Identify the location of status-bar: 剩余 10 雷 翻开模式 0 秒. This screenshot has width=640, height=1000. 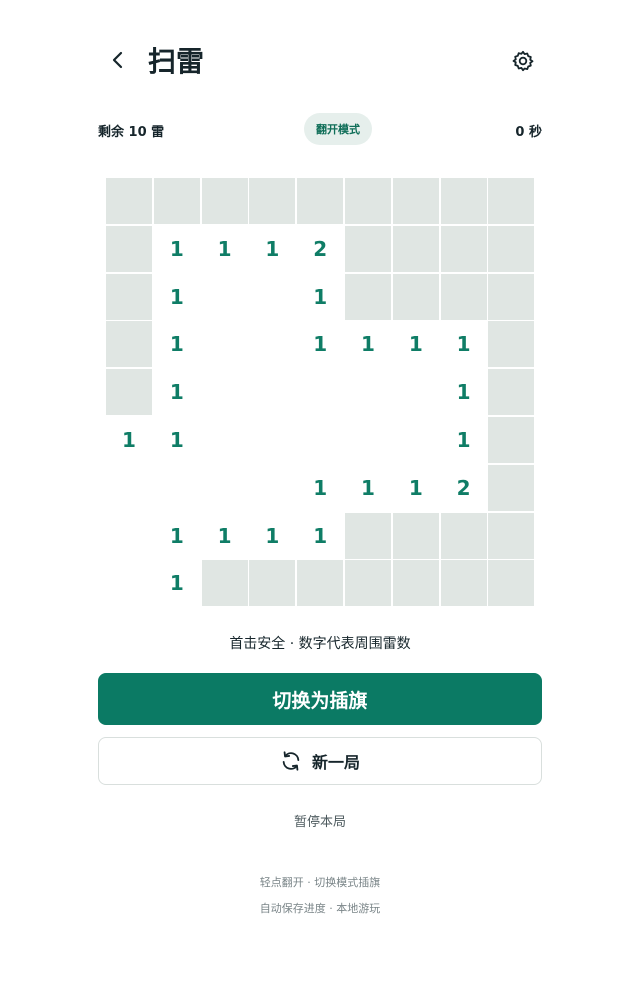
(320, 130).